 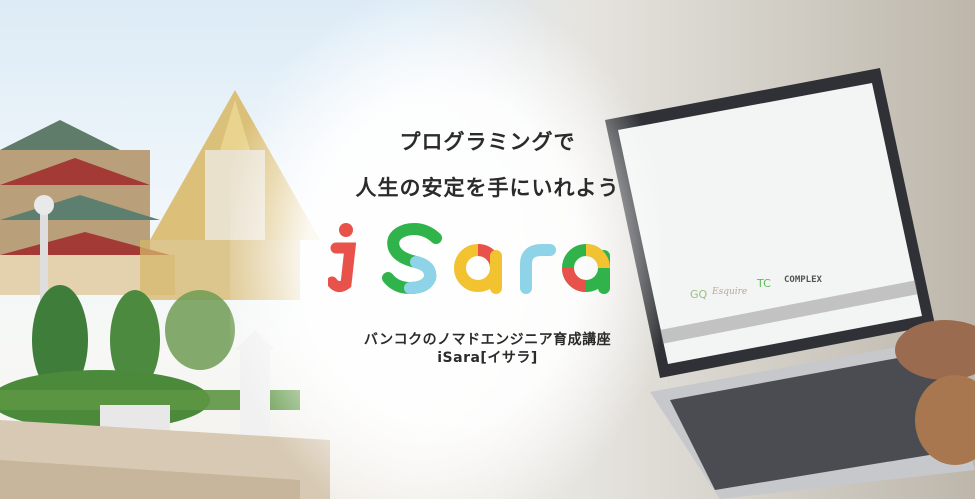 I want to click on screen-logo-gq: GQ, so click(x=699, y=294).